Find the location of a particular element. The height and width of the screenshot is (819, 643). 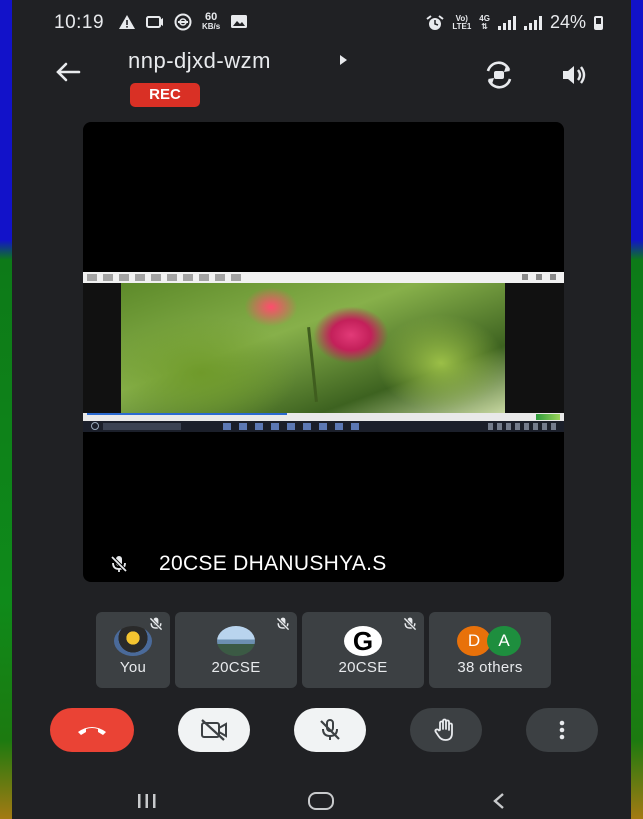

net-speed-unit: KB/s is located at coordinates (211, 26).